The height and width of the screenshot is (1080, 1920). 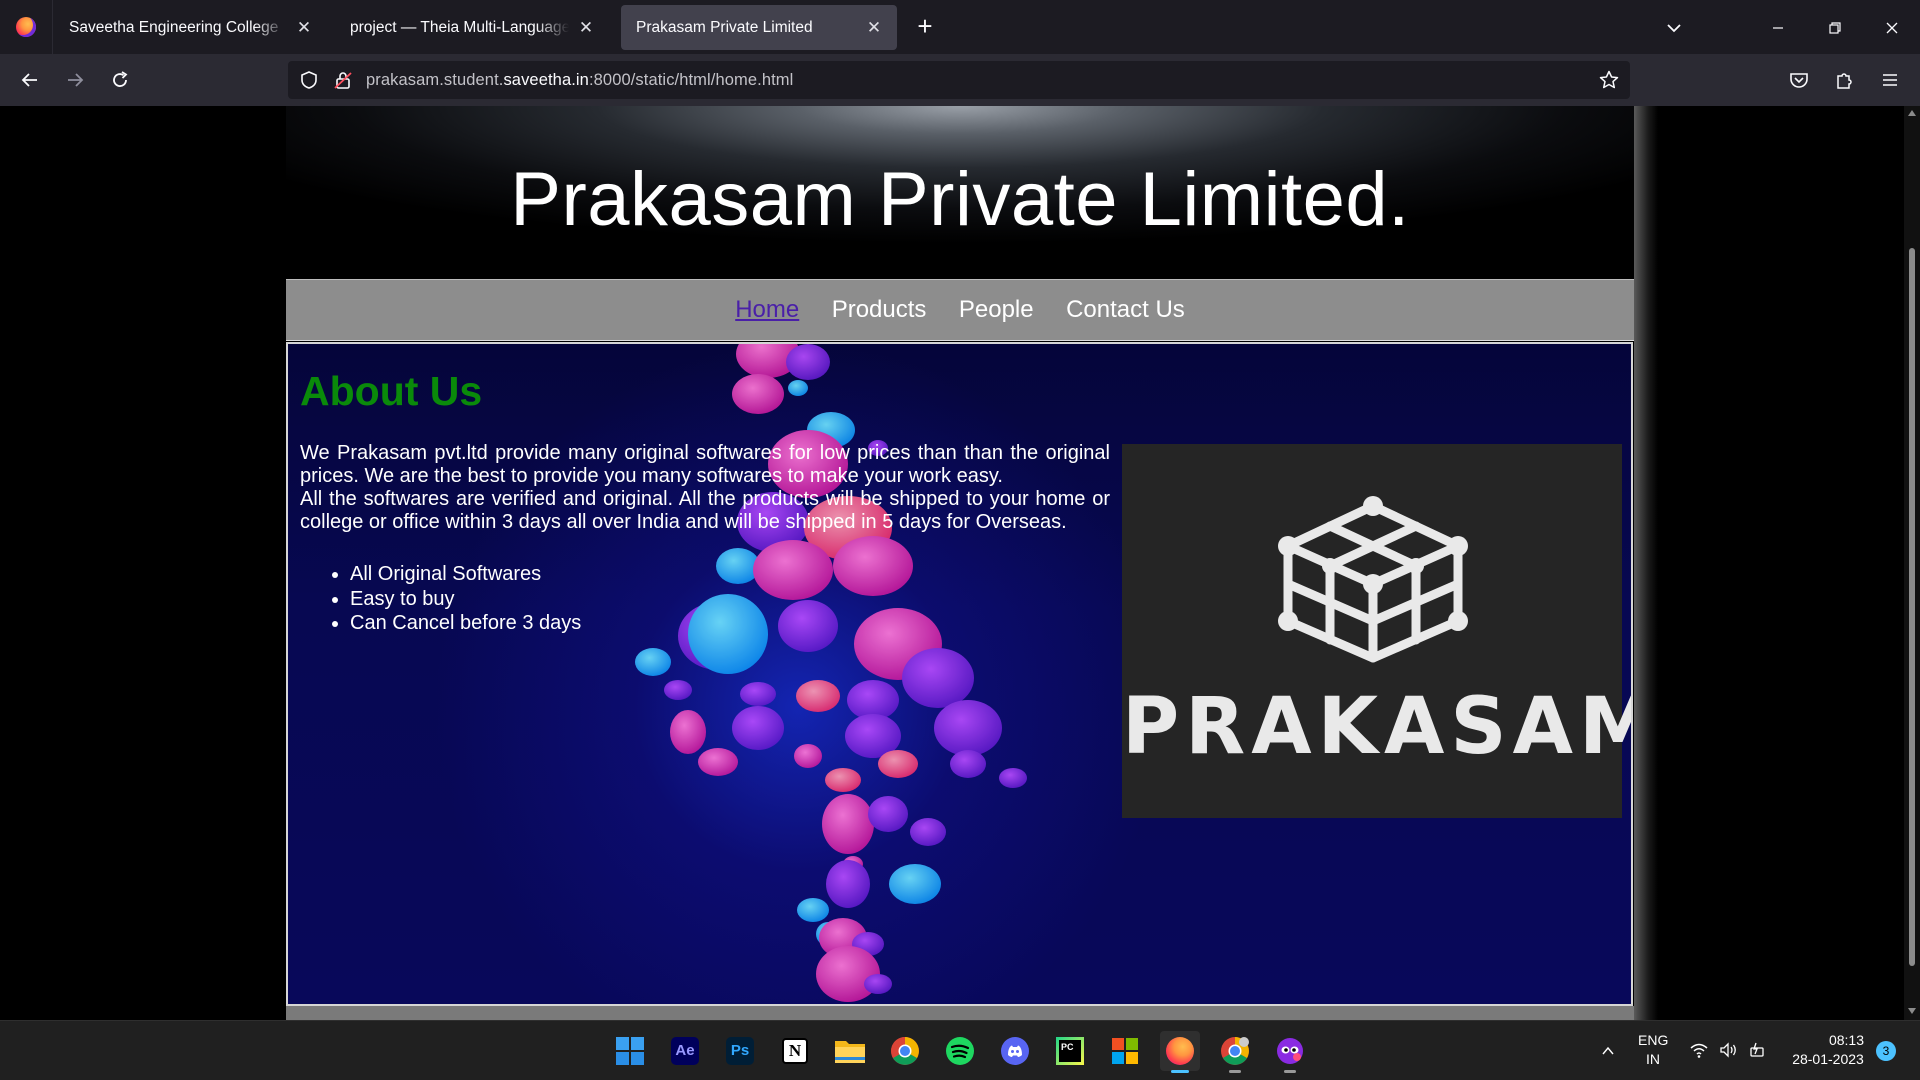 I want to click on new-tab-button: +, so click(x=925, y=27).